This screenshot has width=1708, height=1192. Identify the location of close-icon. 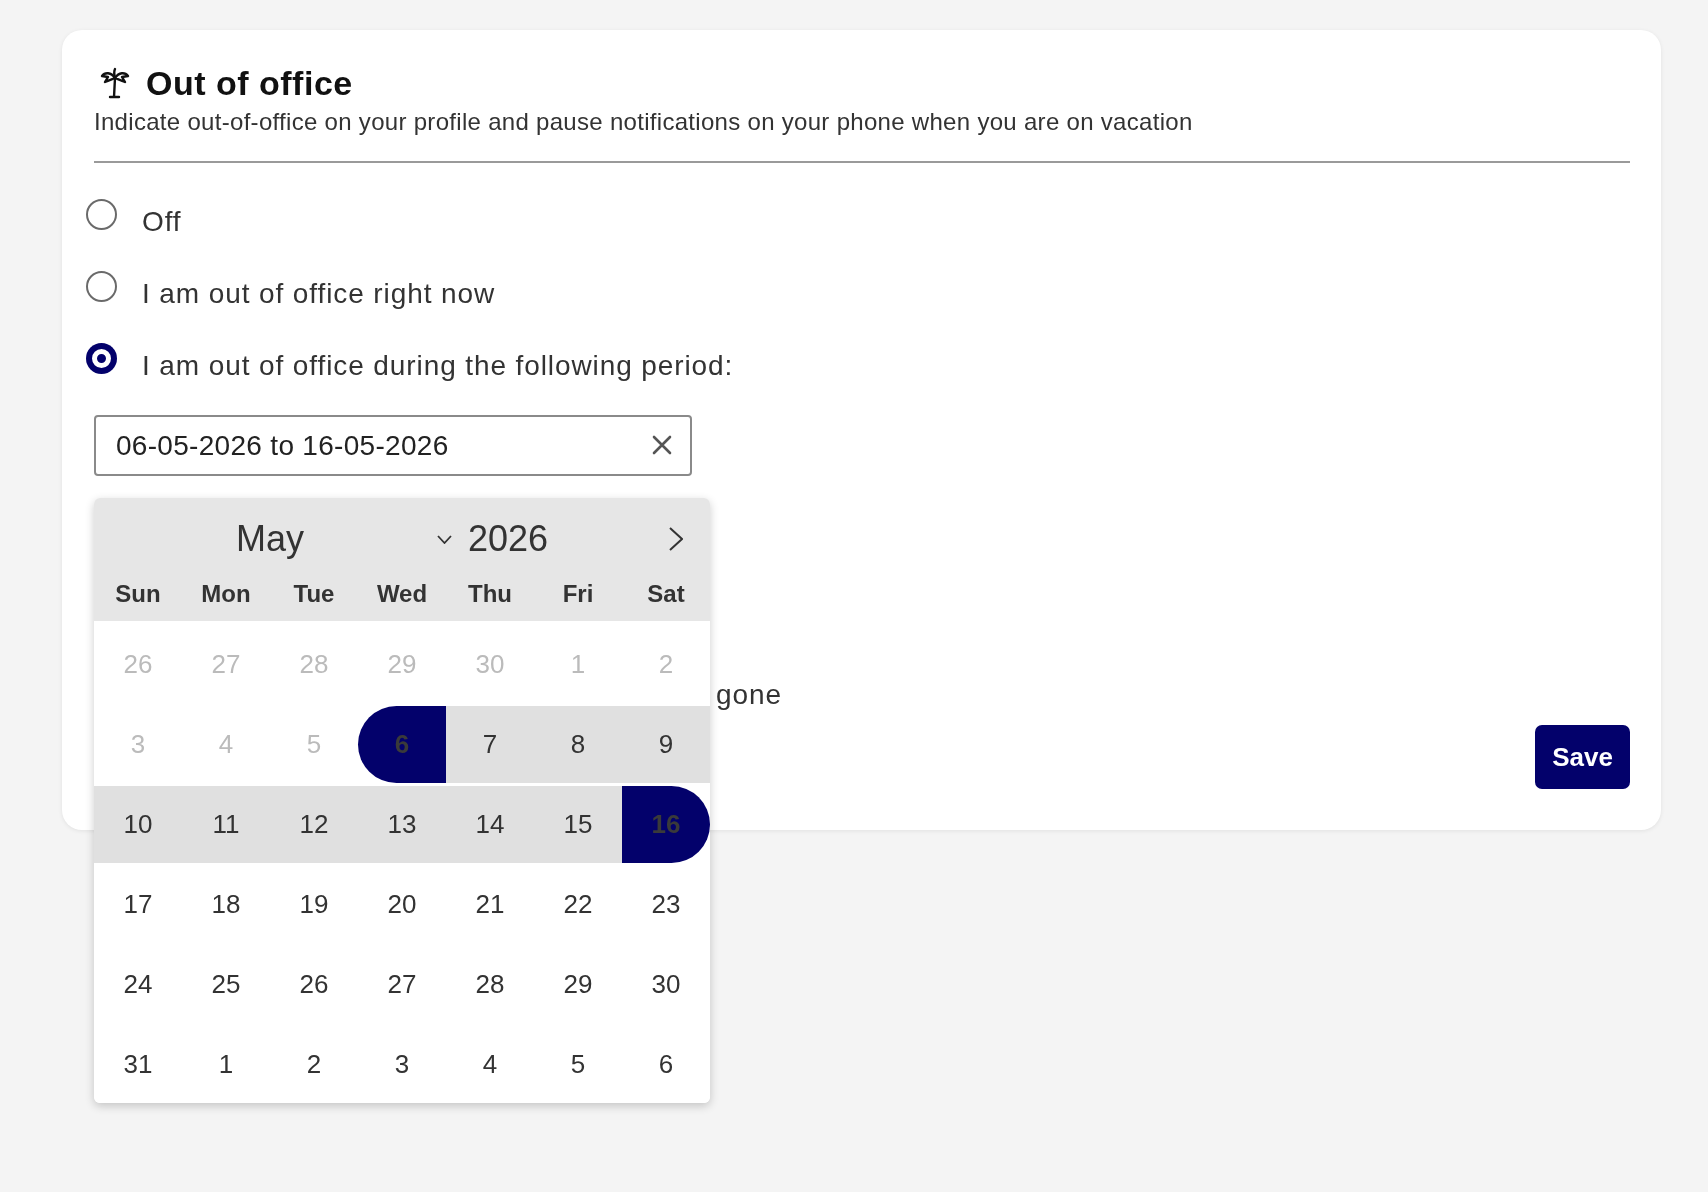
(662, 445).